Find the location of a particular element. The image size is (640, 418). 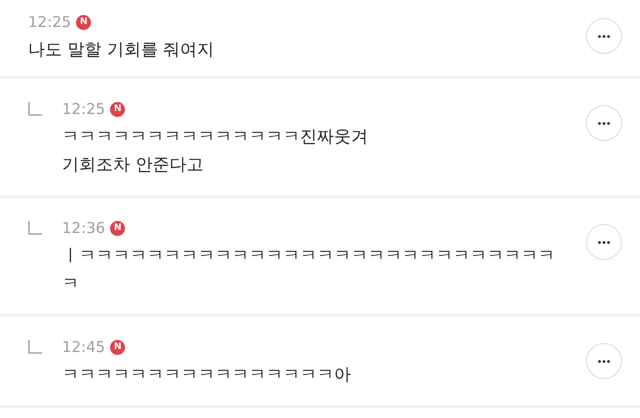

comment-text: ㅋㅋㅋㅋㅋㅋㅋㅋㅋㅋㅋㅋㅋㅋㅋㅋ아 is located at coordinates (207, 375).